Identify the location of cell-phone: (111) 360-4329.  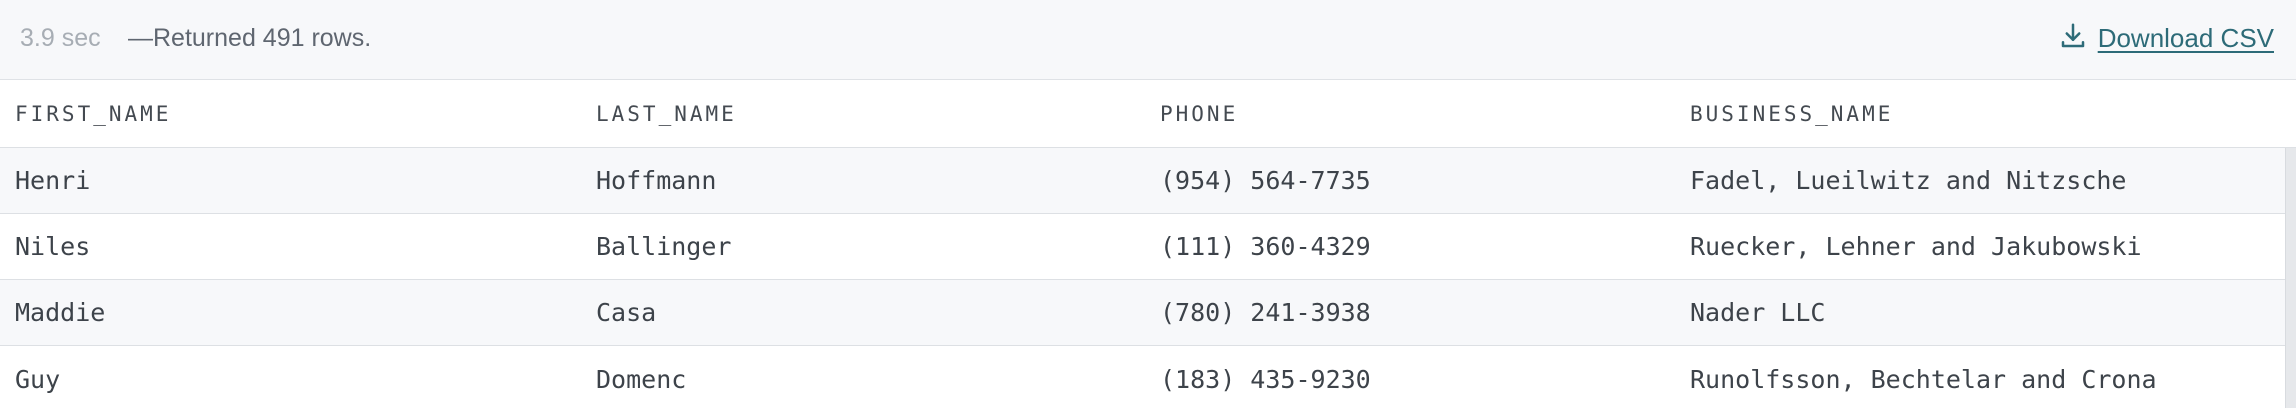
(1265, 246).